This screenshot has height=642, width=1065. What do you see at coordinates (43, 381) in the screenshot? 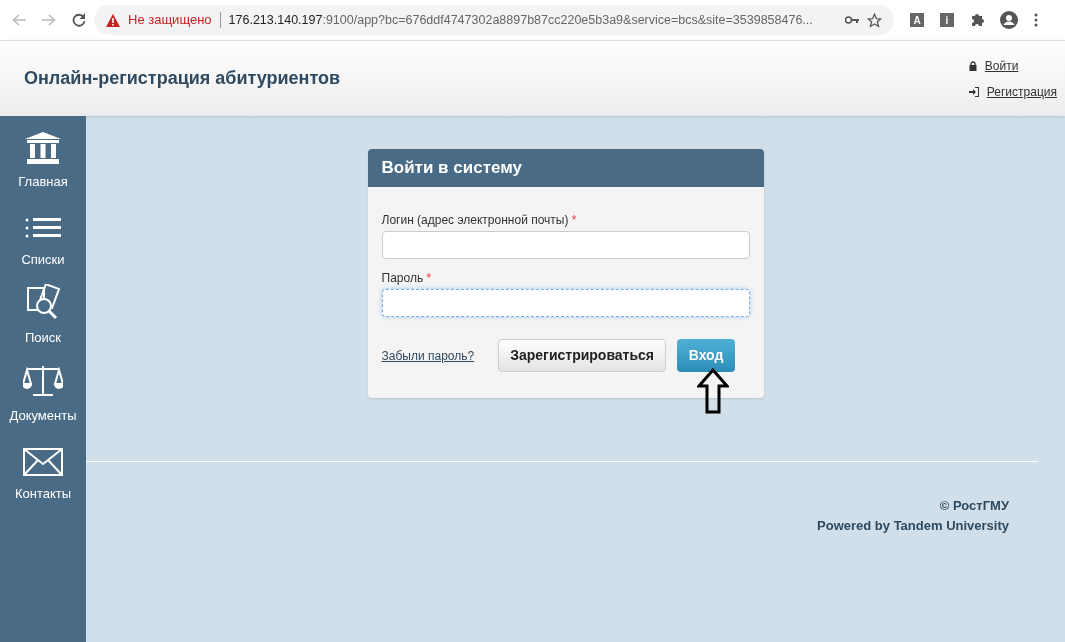
I see `scales-icon` at bounding box center [43, 381].